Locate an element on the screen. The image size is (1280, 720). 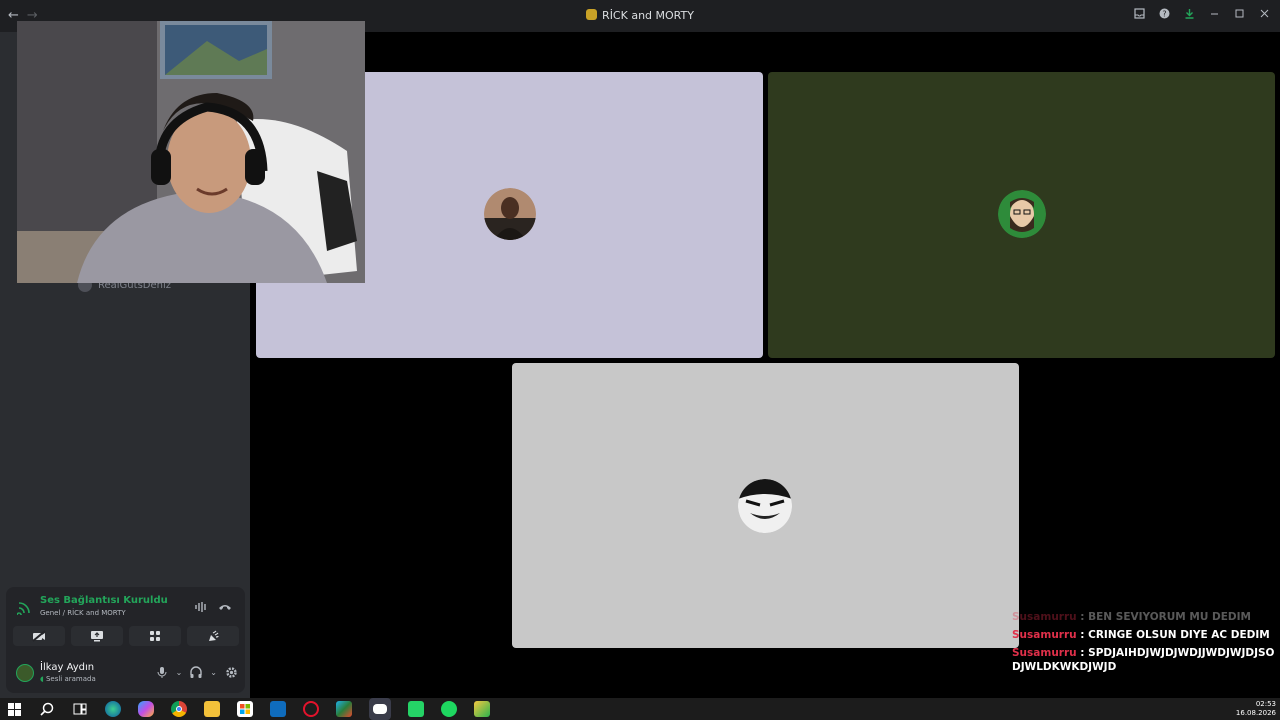
webcam-image is located at coordinates (191, 152).